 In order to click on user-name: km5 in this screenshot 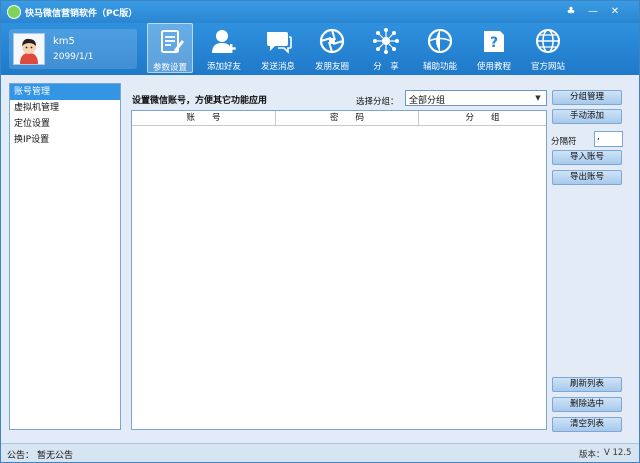, I will do `click(64, 41)`.